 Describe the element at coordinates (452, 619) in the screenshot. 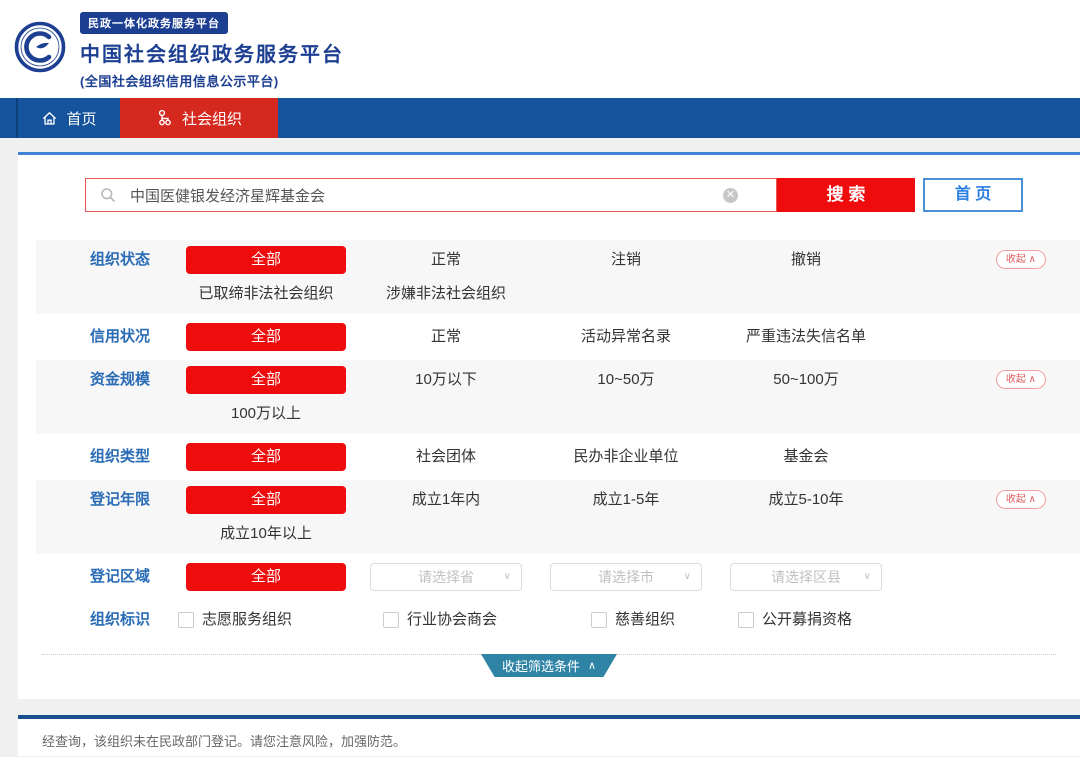

I see `checkbox-label: 行业协会商会` at that location.